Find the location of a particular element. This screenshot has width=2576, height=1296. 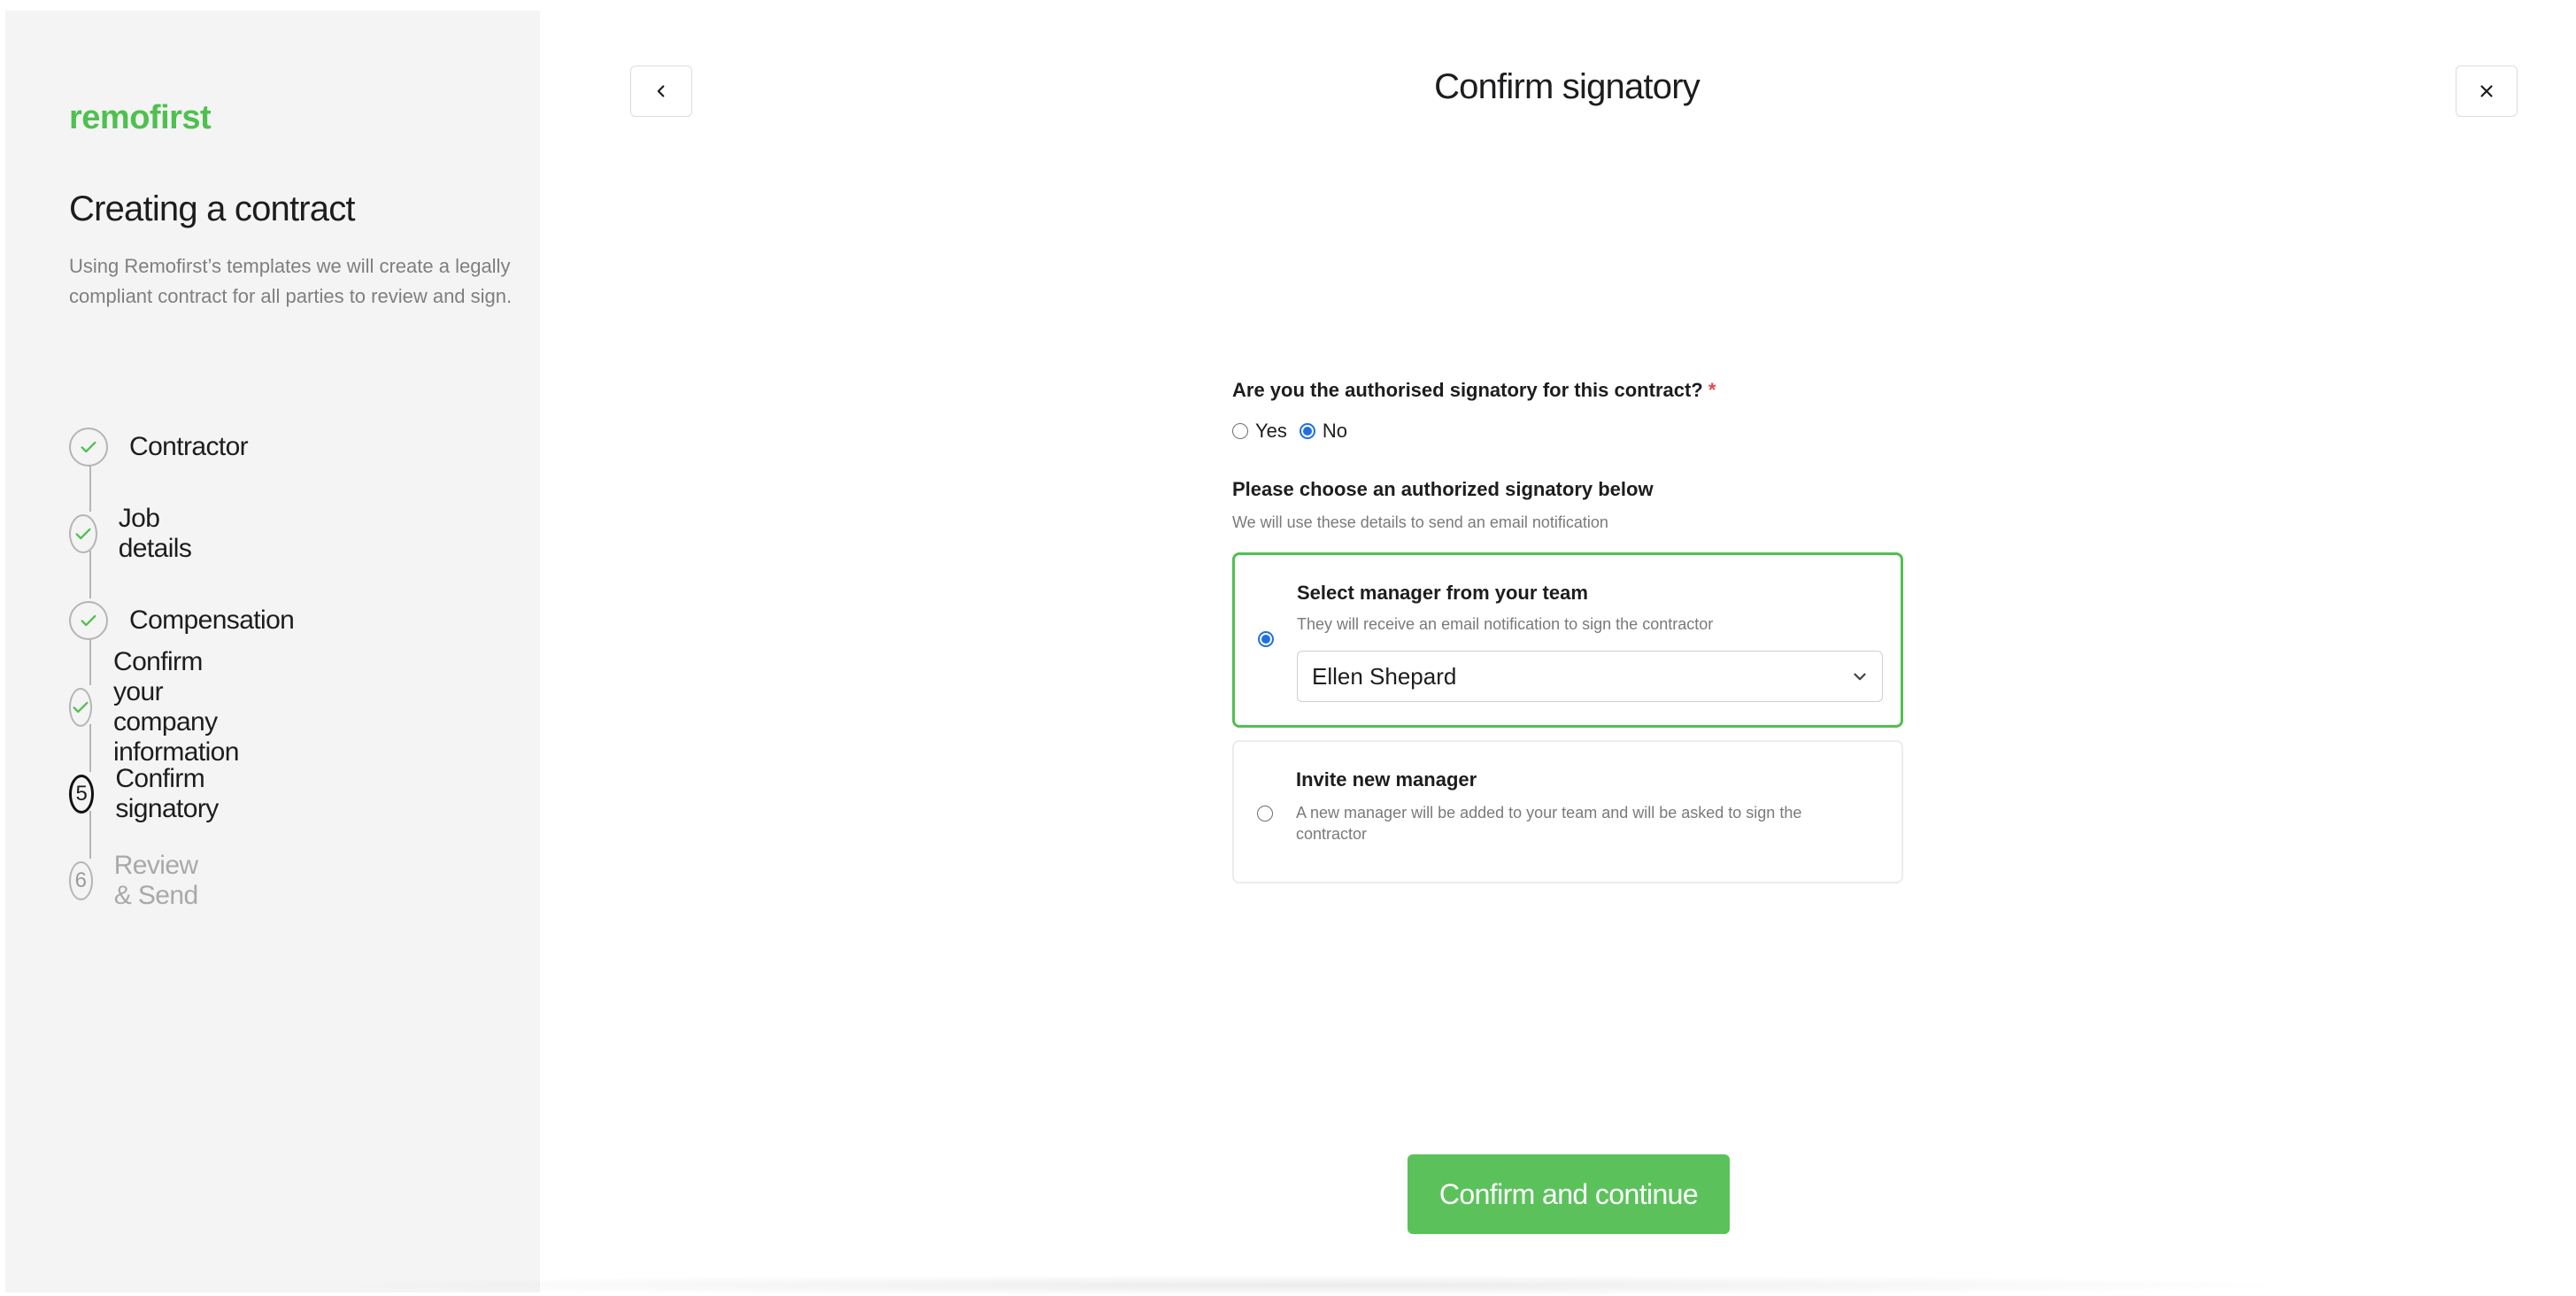

step-confirm-signatory: 5 Confirm signatory is located at coordinates (150, 793).